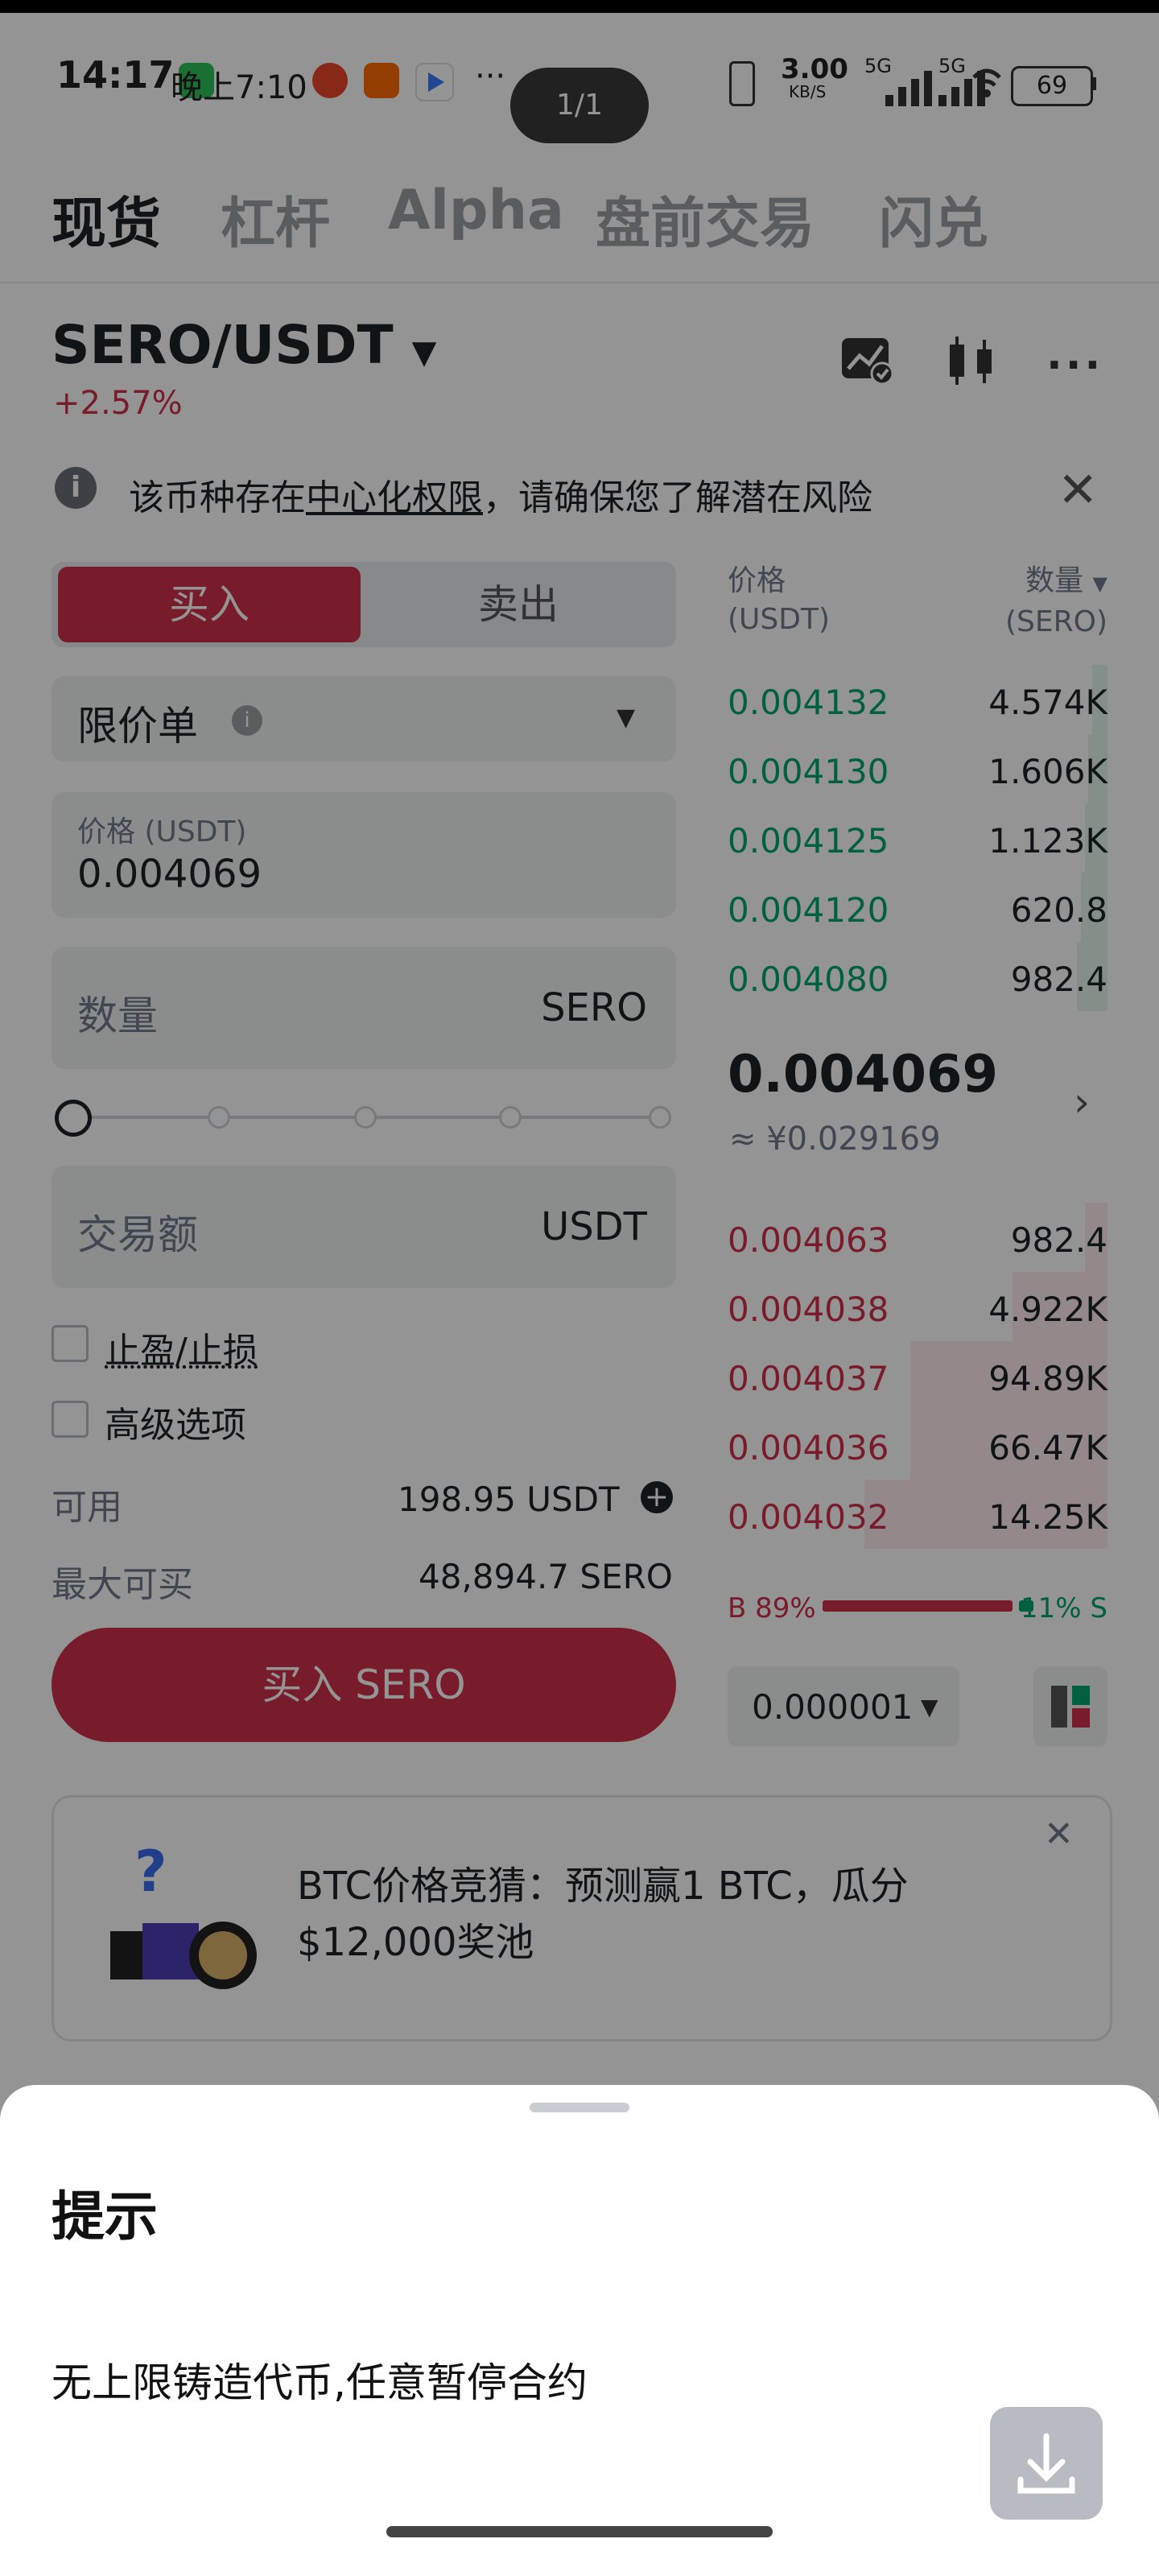  What do you see at coordinates (105, 2217) in the screenshot?
I see `sheet-title: 提示` at bounding box center [105, 2217].